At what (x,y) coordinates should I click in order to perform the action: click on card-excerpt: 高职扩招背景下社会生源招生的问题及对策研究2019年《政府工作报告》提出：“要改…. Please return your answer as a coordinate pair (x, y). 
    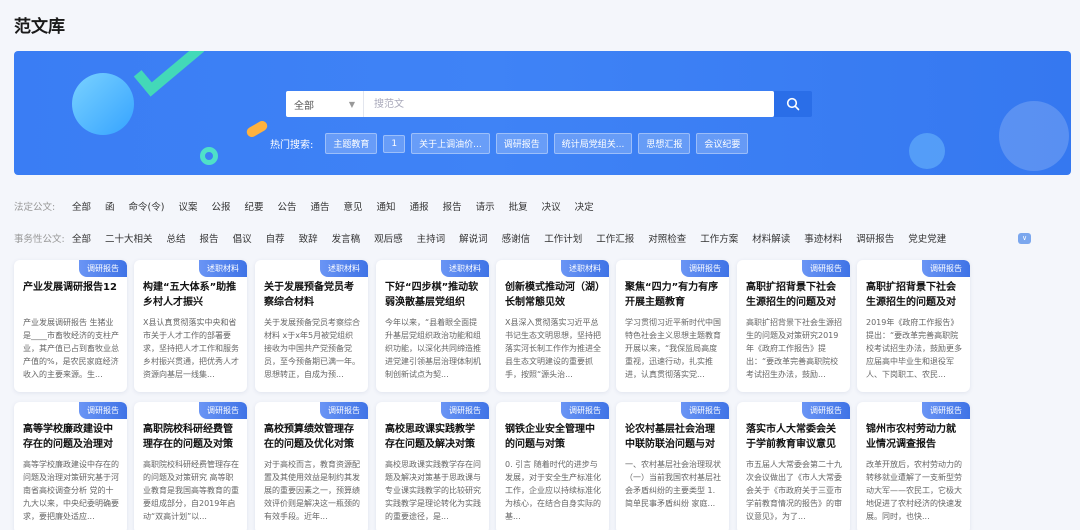
    Looking at the image, I should click on (794, 348).